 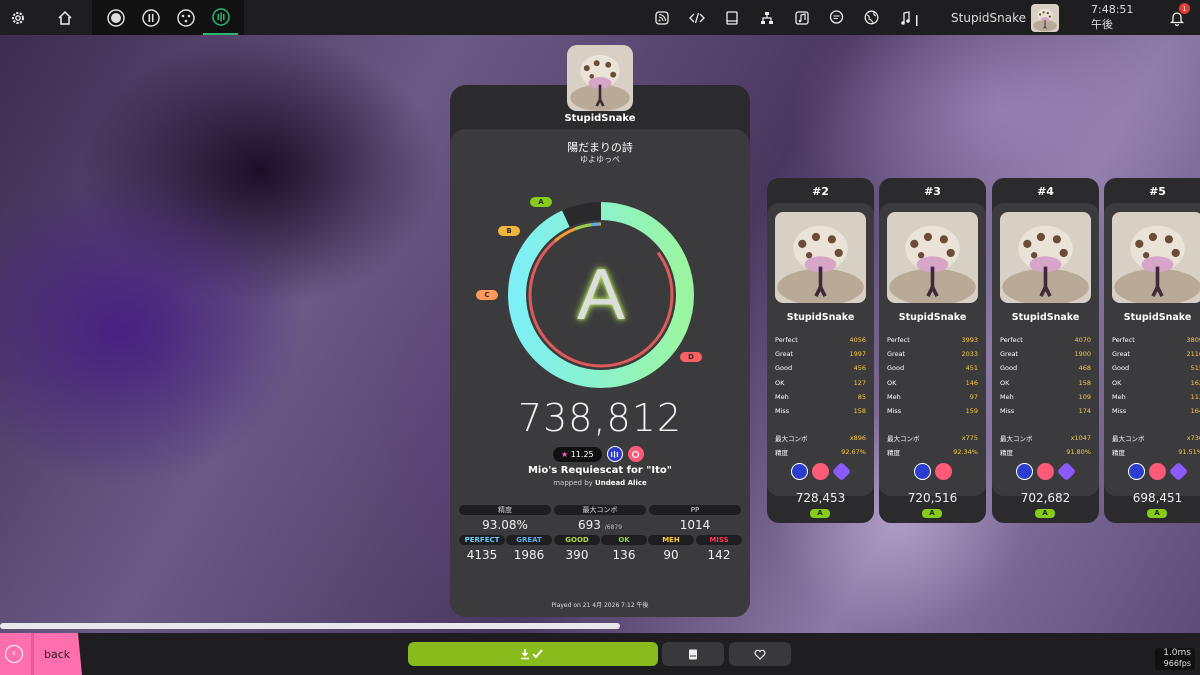 What do you see at coordinates (310, 626) in the screenshot?
I see `horizontal-scrollbar` at bounding box center [310, 626].